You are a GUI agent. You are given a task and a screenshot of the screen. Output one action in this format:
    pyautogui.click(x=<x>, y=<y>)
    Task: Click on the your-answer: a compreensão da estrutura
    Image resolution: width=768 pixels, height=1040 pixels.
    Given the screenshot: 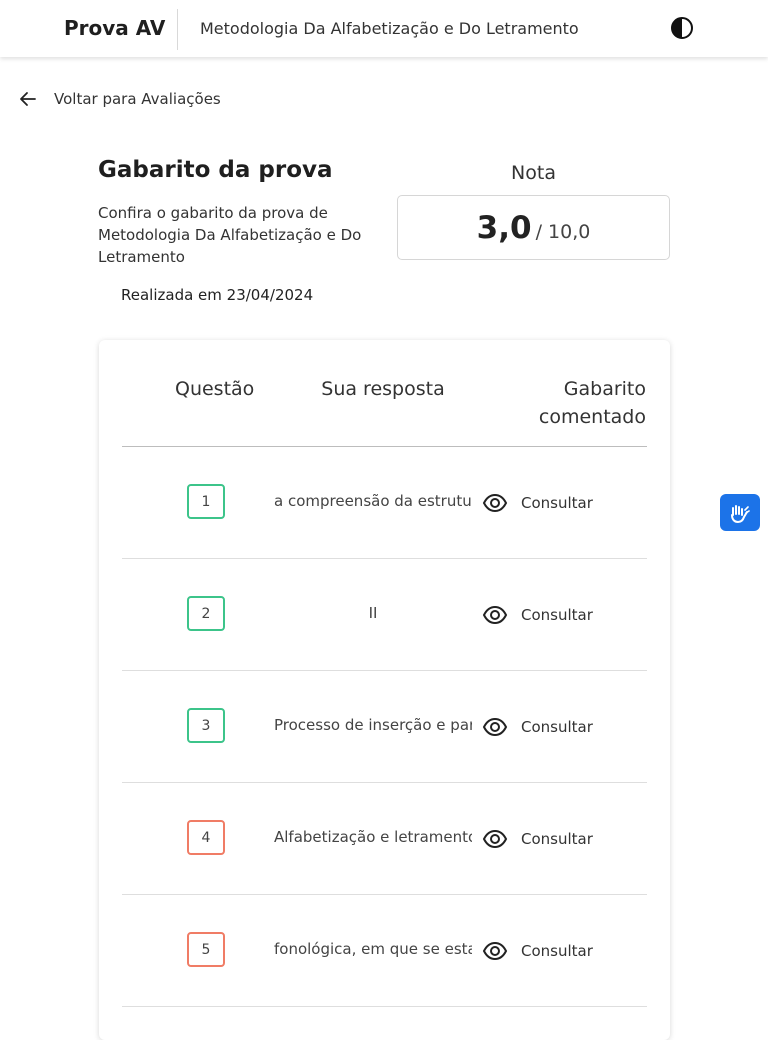 What is the action you would take?
    pyautogui.click(x=373, y=501)
    